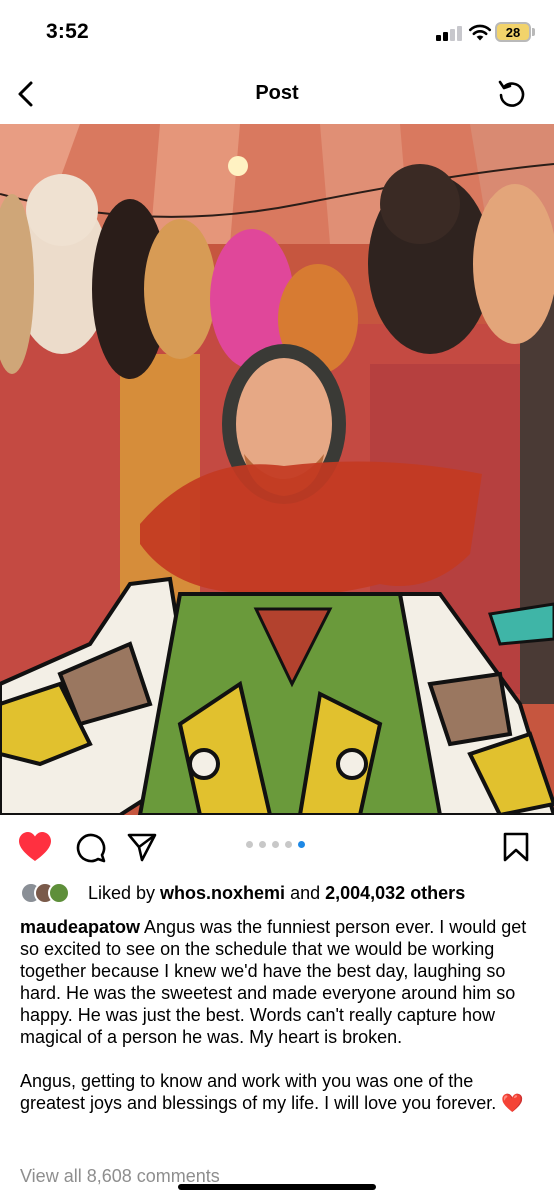 The width and height of the screenshot is (554, 1200). I want to click on liker-avatars, so click(51, 893).